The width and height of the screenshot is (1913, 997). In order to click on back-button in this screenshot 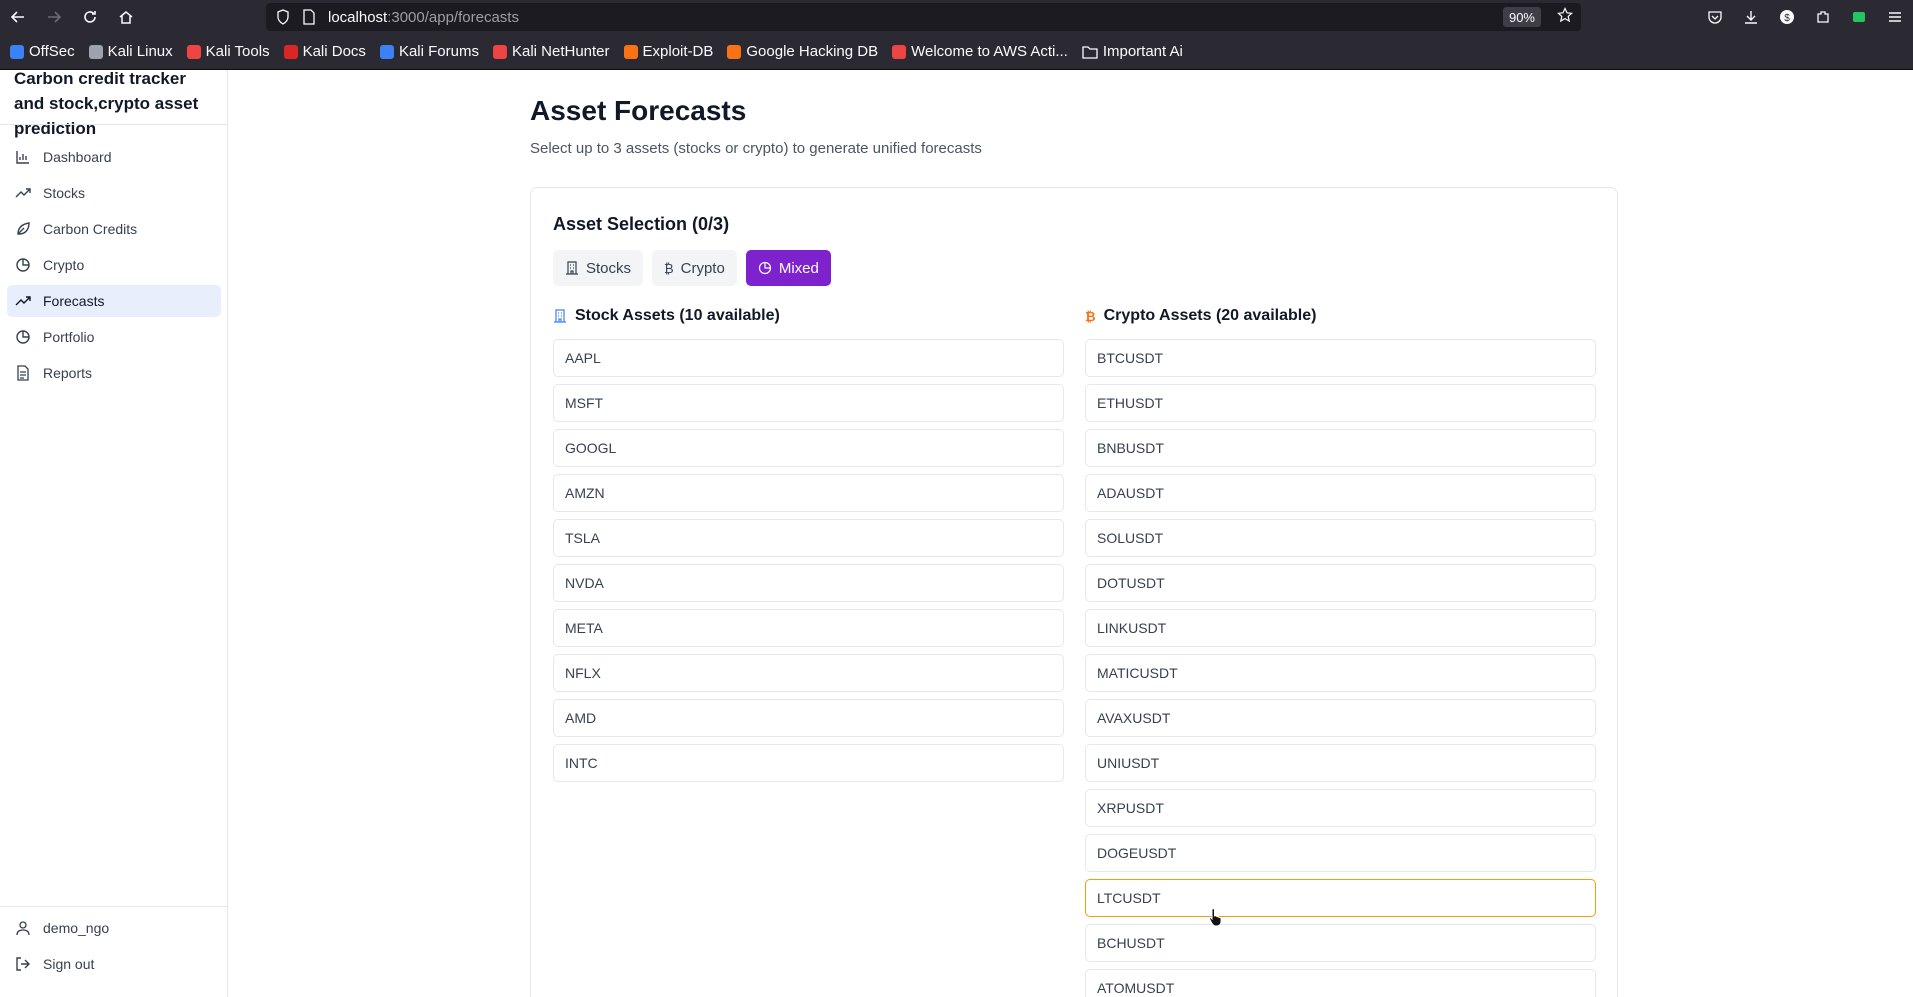, I will do `click(18, 17)`.